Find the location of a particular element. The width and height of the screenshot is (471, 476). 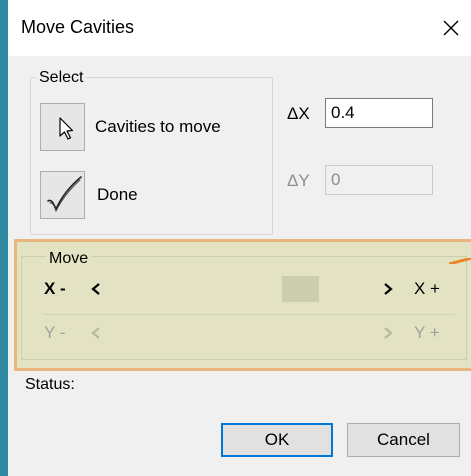

x-scroll-thumb is located at coordinates (300, 289).